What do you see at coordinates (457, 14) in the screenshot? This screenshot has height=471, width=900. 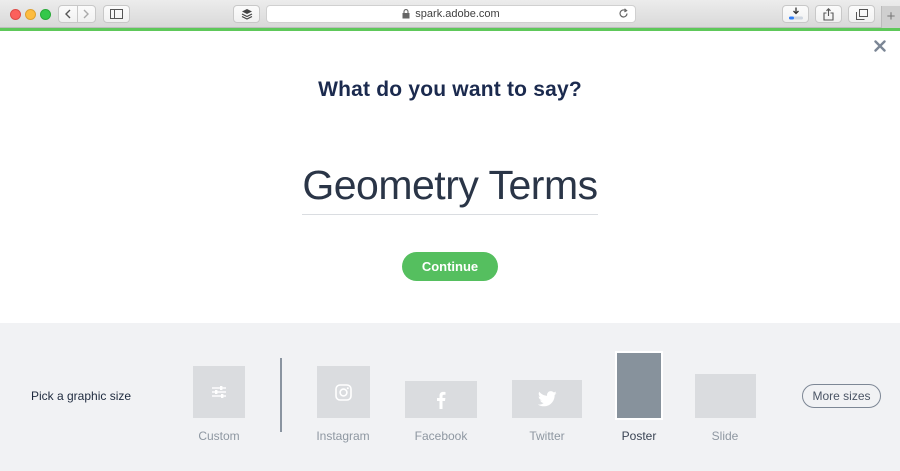 I see `url-text: spark.adobe.com` at bounding box center [457, 14].